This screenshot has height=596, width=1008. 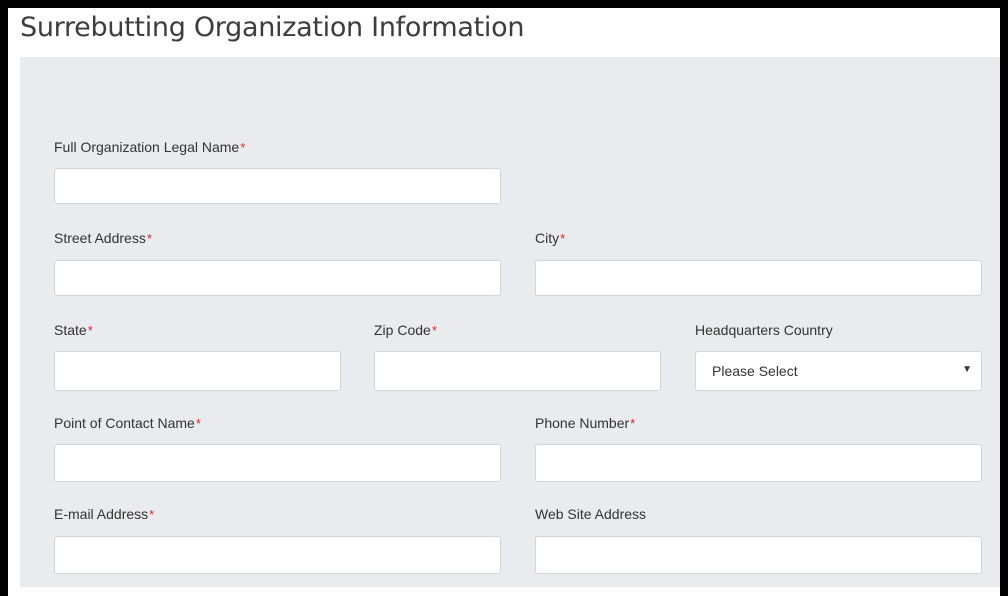 I want to click on website-address-input, so click(x=758, y=555).